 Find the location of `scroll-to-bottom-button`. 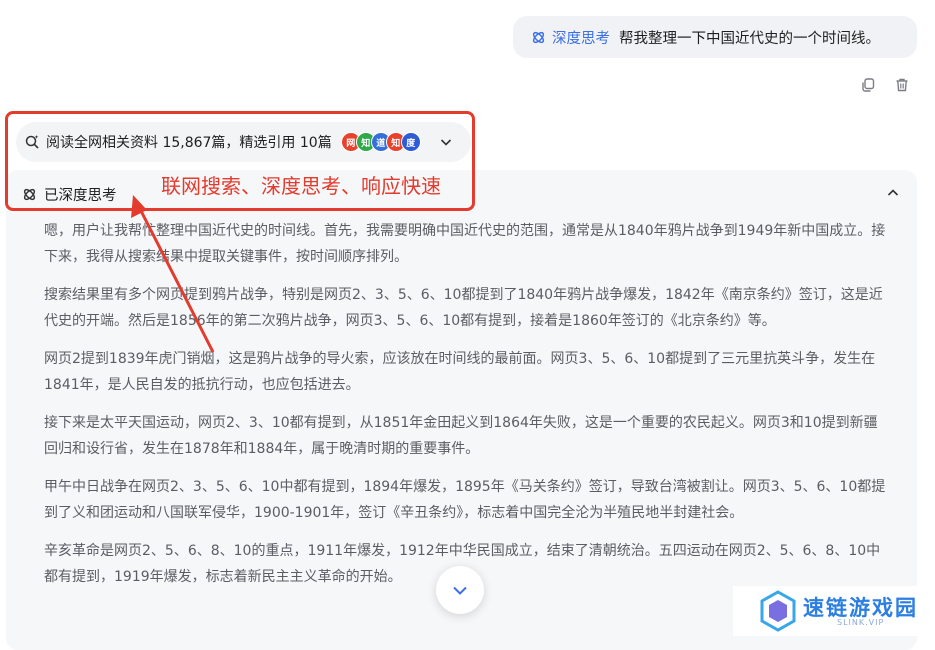

scroll-to-bottom-button is located at coordinates (460, 590).